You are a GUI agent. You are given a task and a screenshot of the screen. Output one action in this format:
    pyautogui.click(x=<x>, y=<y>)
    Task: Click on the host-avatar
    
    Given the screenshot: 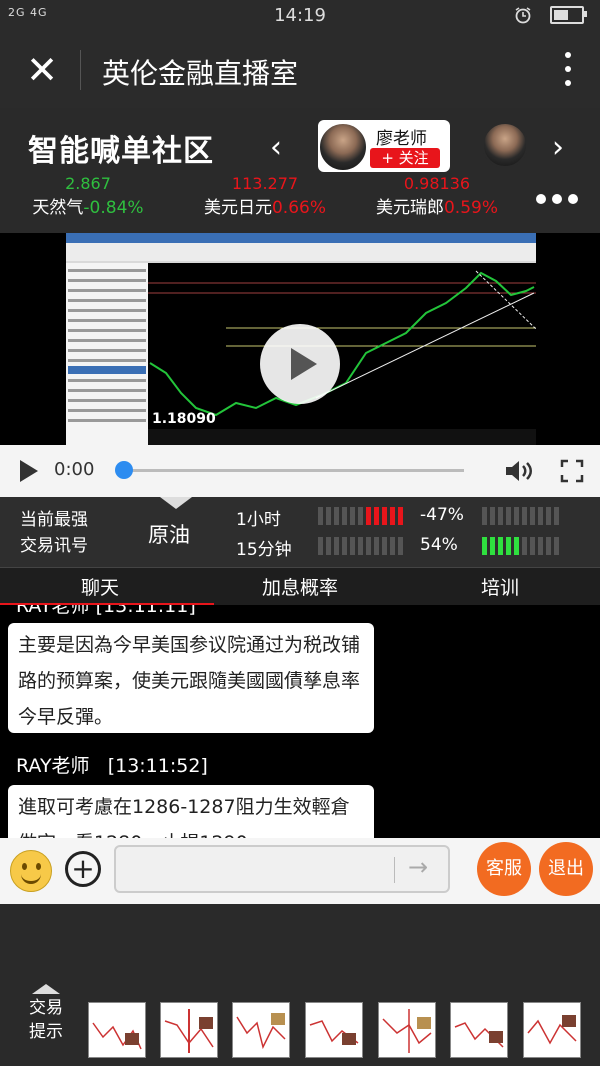 What is the action you would take?
    pyautogui.click(x=343, y=147)
    